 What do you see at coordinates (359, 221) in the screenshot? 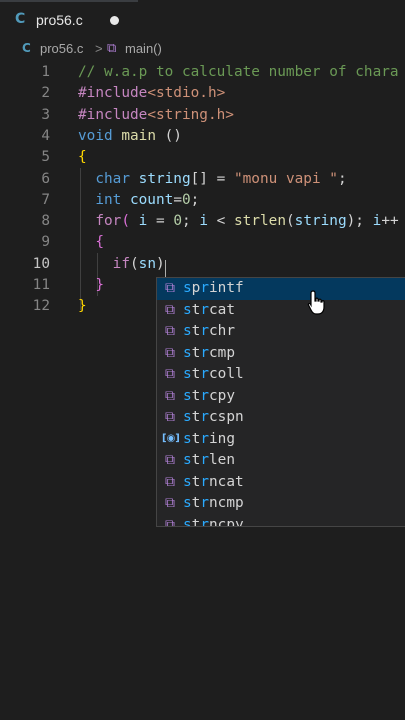
I see `code-token: );` at bounding box center [359, 221].